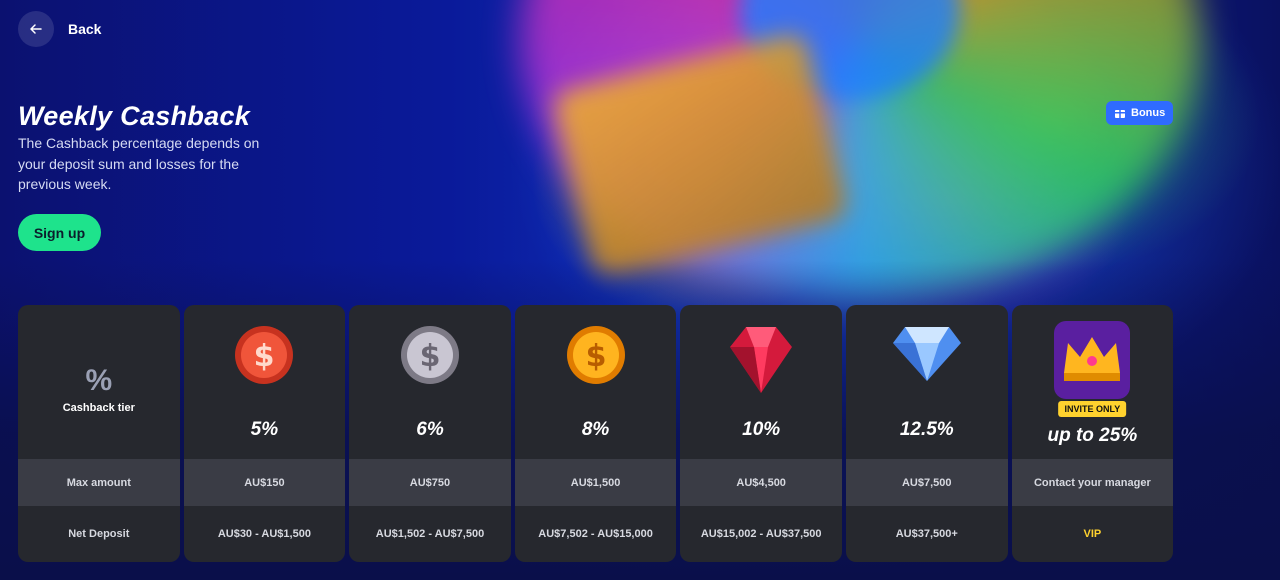 This screenshot has height=580, width=1280. What do you see at coordinates (595, 533) in the screenshot?
I see `tier-net-deposit: AU$7,502 - AU$15,000` at bounding box center [595, 533].